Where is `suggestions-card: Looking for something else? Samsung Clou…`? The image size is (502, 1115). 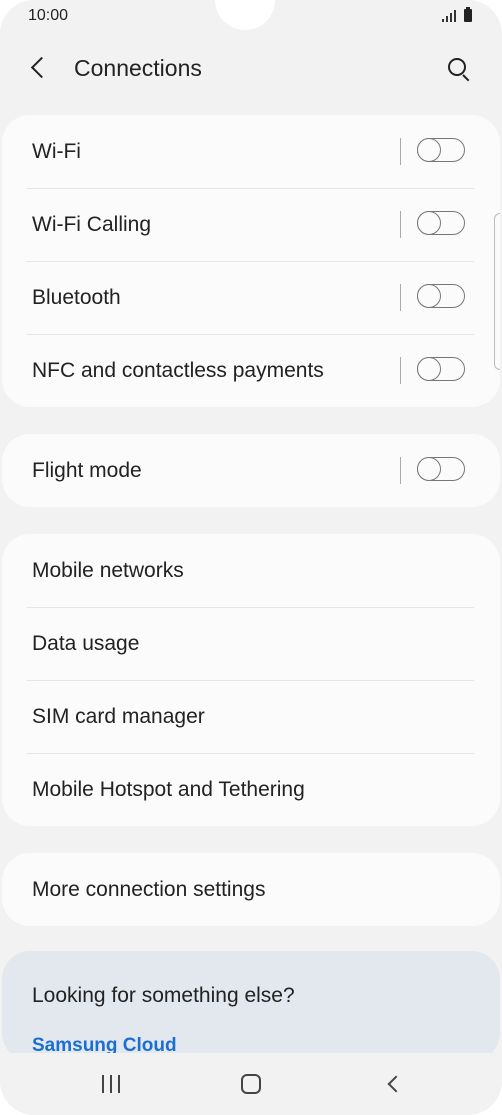
suggestions-card: Looking for something else? Samsung Clou… is located at coordinates (251, 1006).